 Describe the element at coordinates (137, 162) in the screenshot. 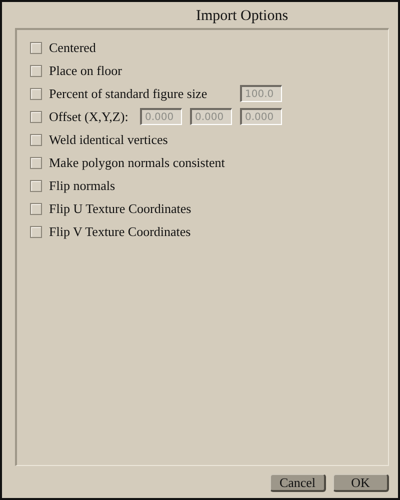

I see `option-label: Make polygon normals consistent` at that location.